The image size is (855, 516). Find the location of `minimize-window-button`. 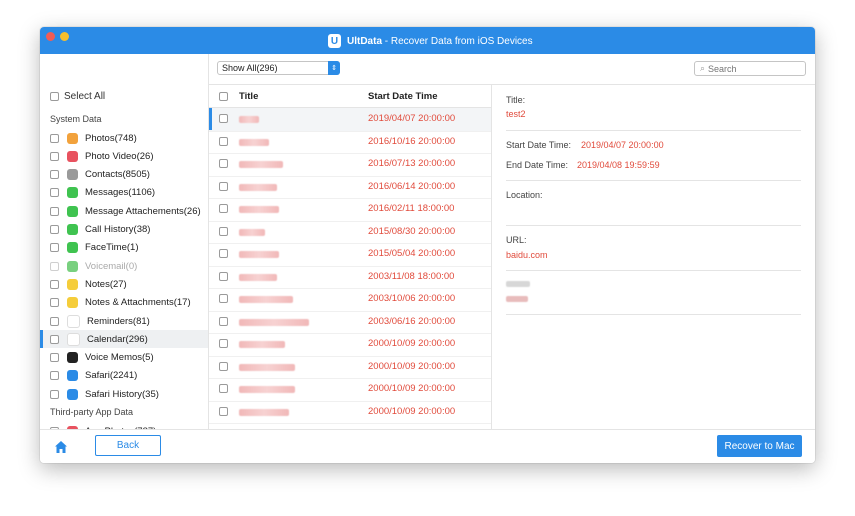

minimize-window-button is located at coordinates (64, 36).